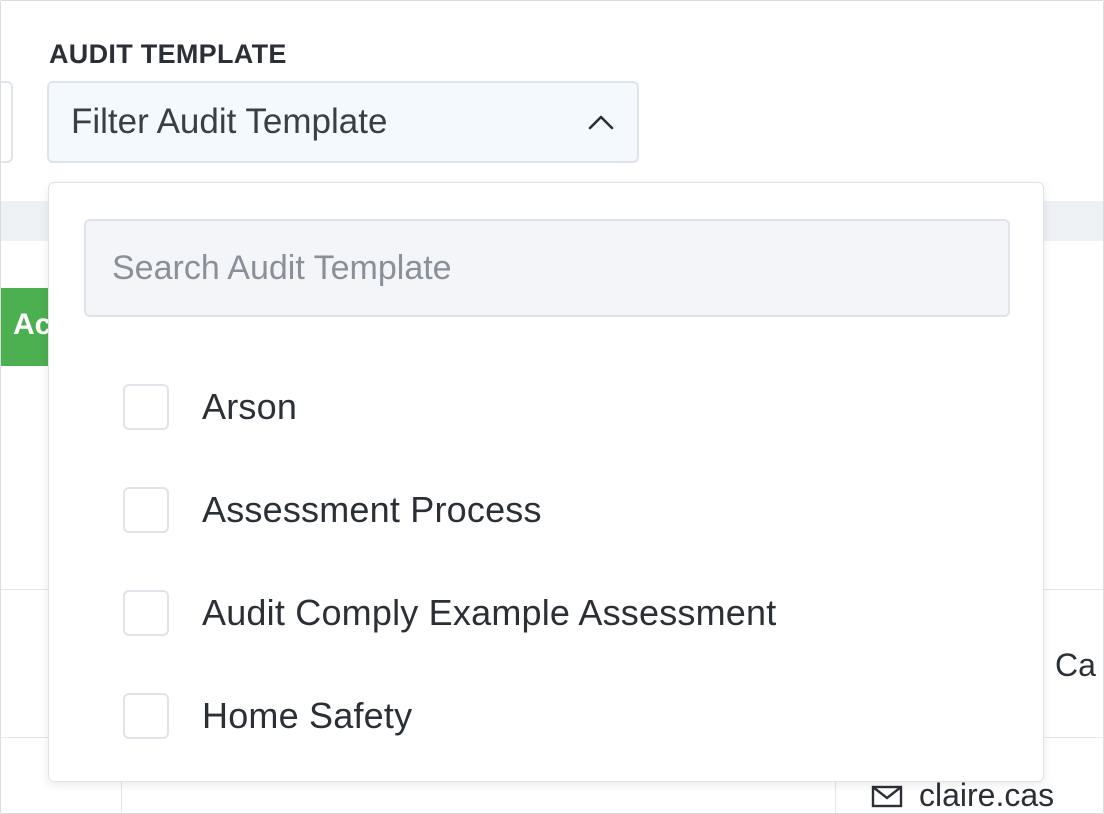  Describe the element at coordinates (449, 715) in the screenshot. I see `option-home-safety: Home Safety` at that location.